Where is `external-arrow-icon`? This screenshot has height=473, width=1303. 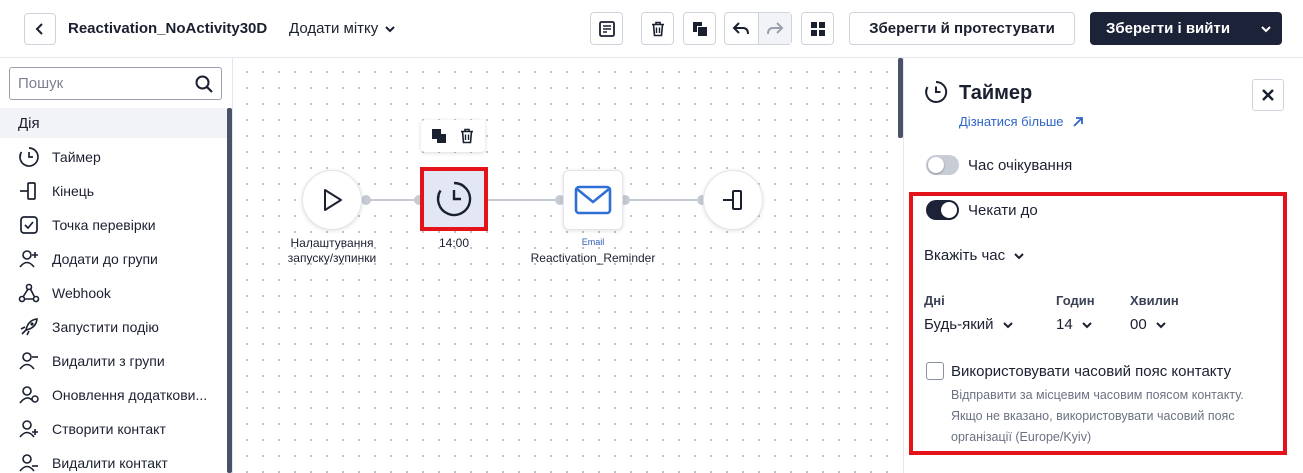 external-arrow-icon is located at coordinates (1077, 121).